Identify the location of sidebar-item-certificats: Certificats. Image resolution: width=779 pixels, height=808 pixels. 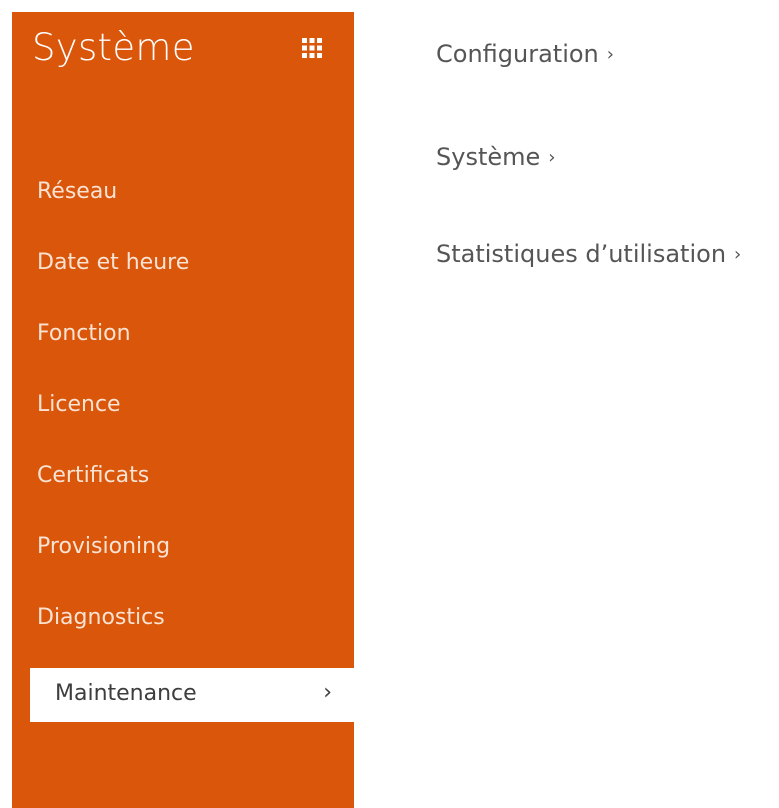
(183, 488).